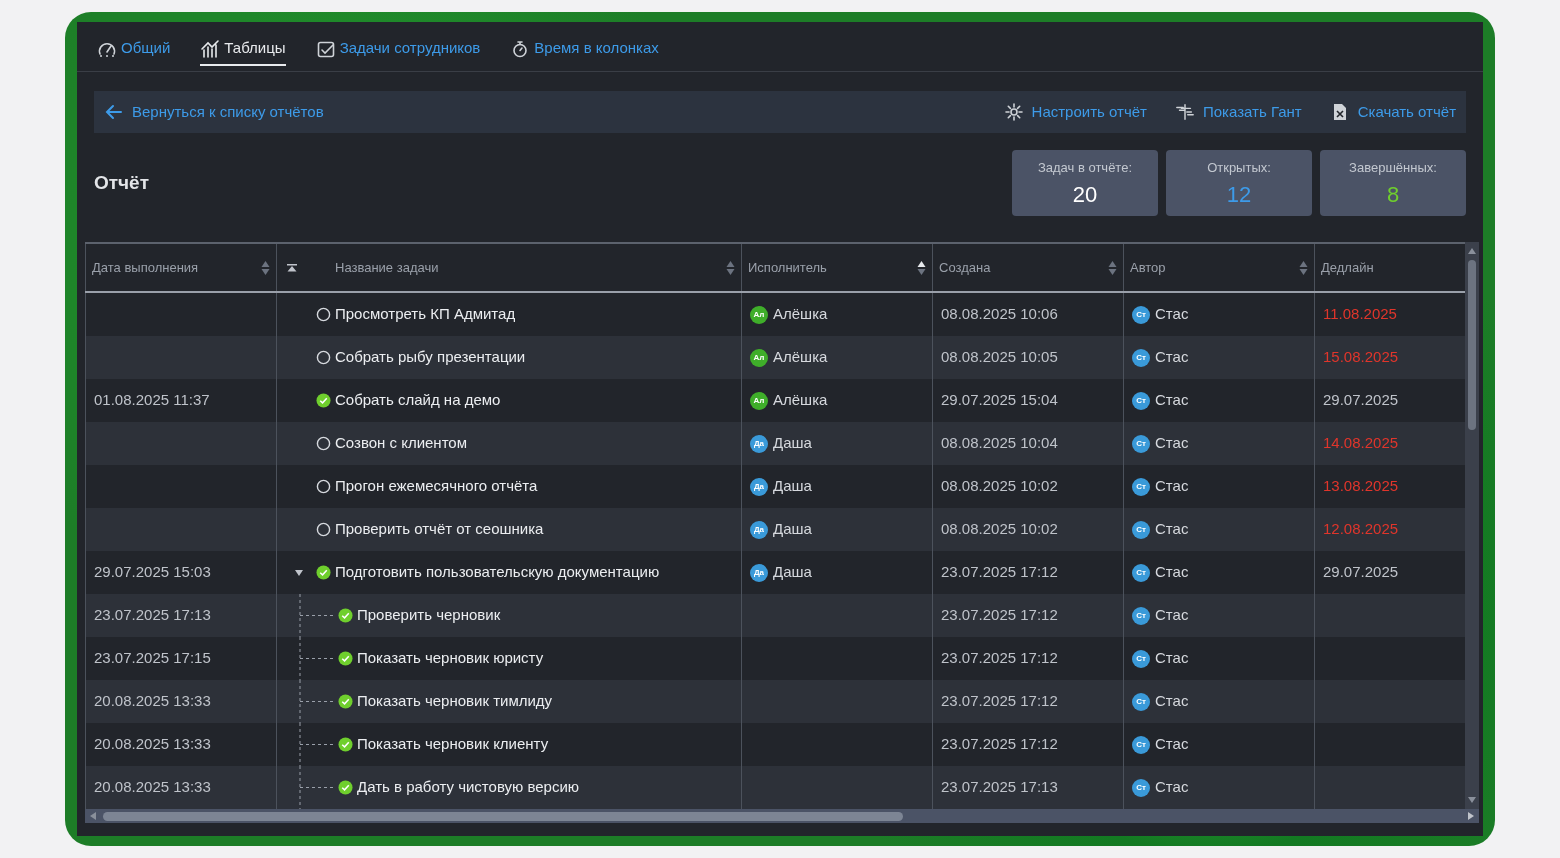  Describe the element at coordinates (1393, 168) in the screenshot. I see `stat-label: Завершённых:` at that location.